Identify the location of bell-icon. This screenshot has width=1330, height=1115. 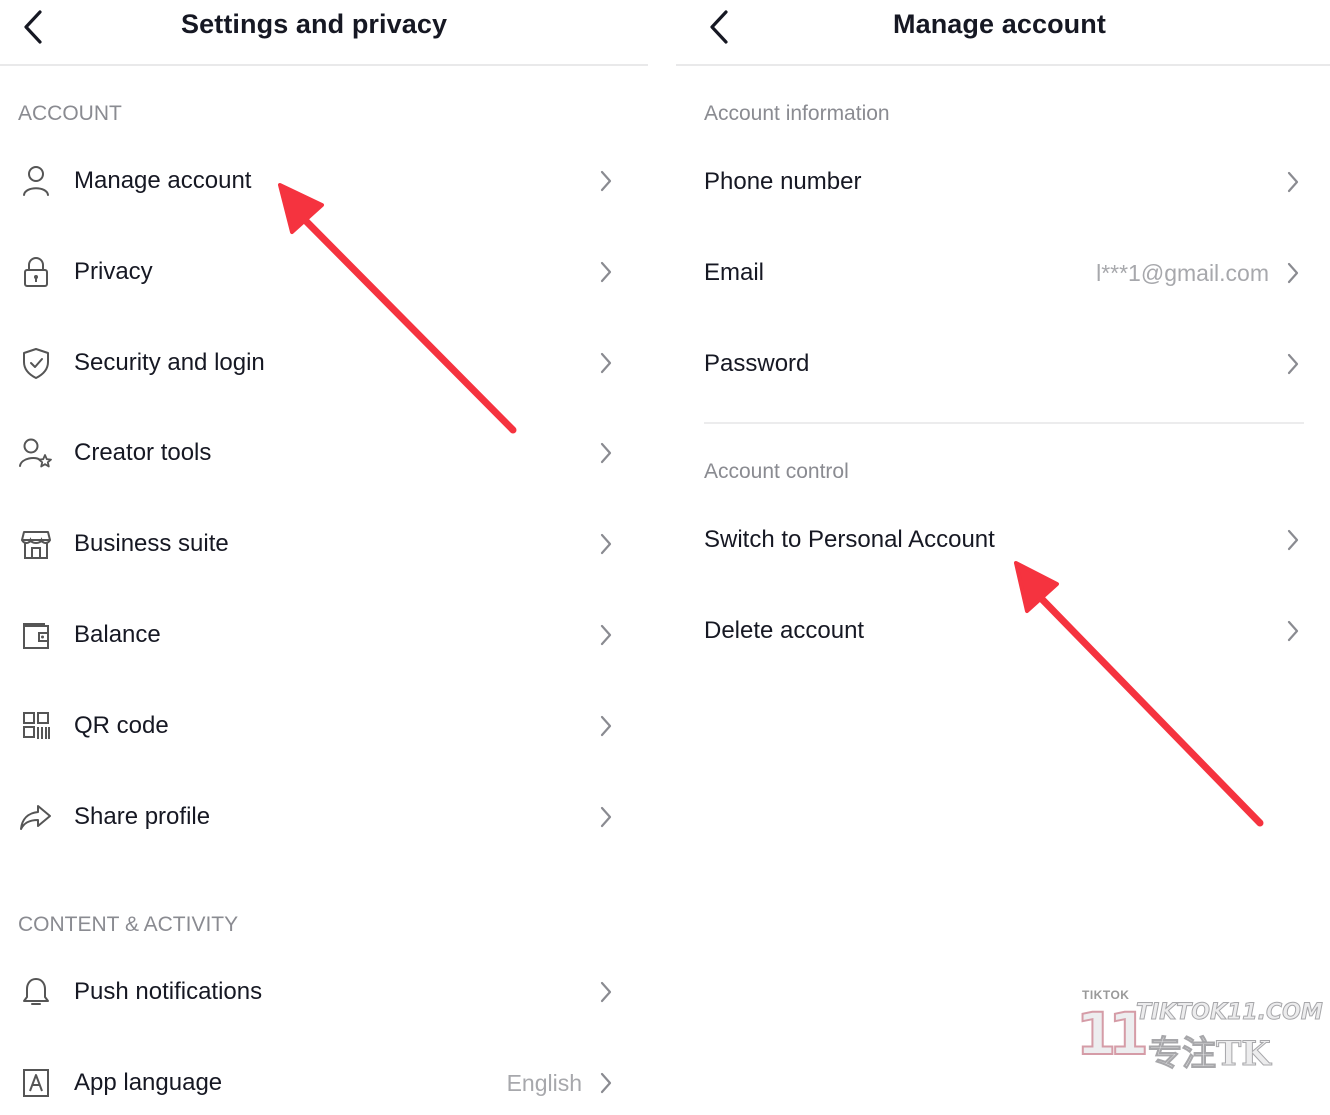
(36, 992).